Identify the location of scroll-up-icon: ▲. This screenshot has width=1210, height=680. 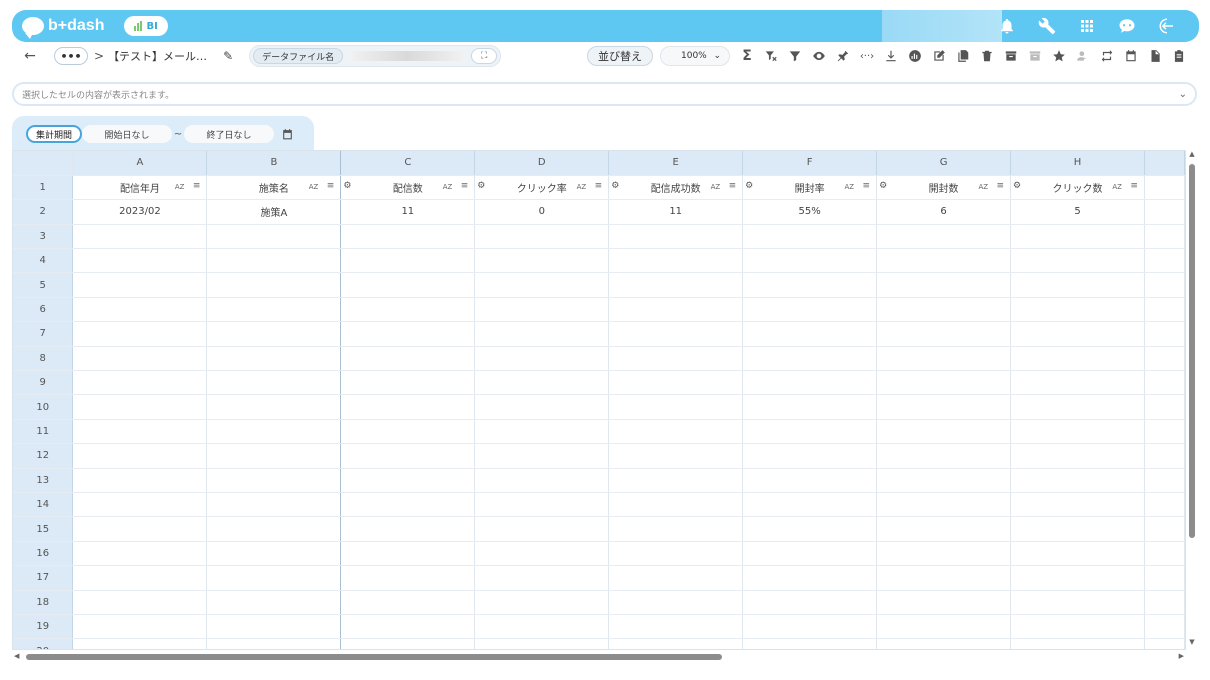
(1192, 156).